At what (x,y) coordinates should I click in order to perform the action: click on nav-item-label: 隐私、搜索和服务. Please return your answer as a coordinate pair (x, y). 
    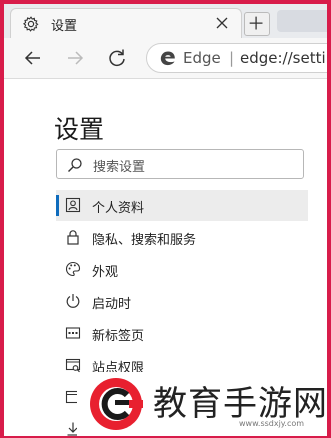
    Looking at the image, I should click on (144, 240).